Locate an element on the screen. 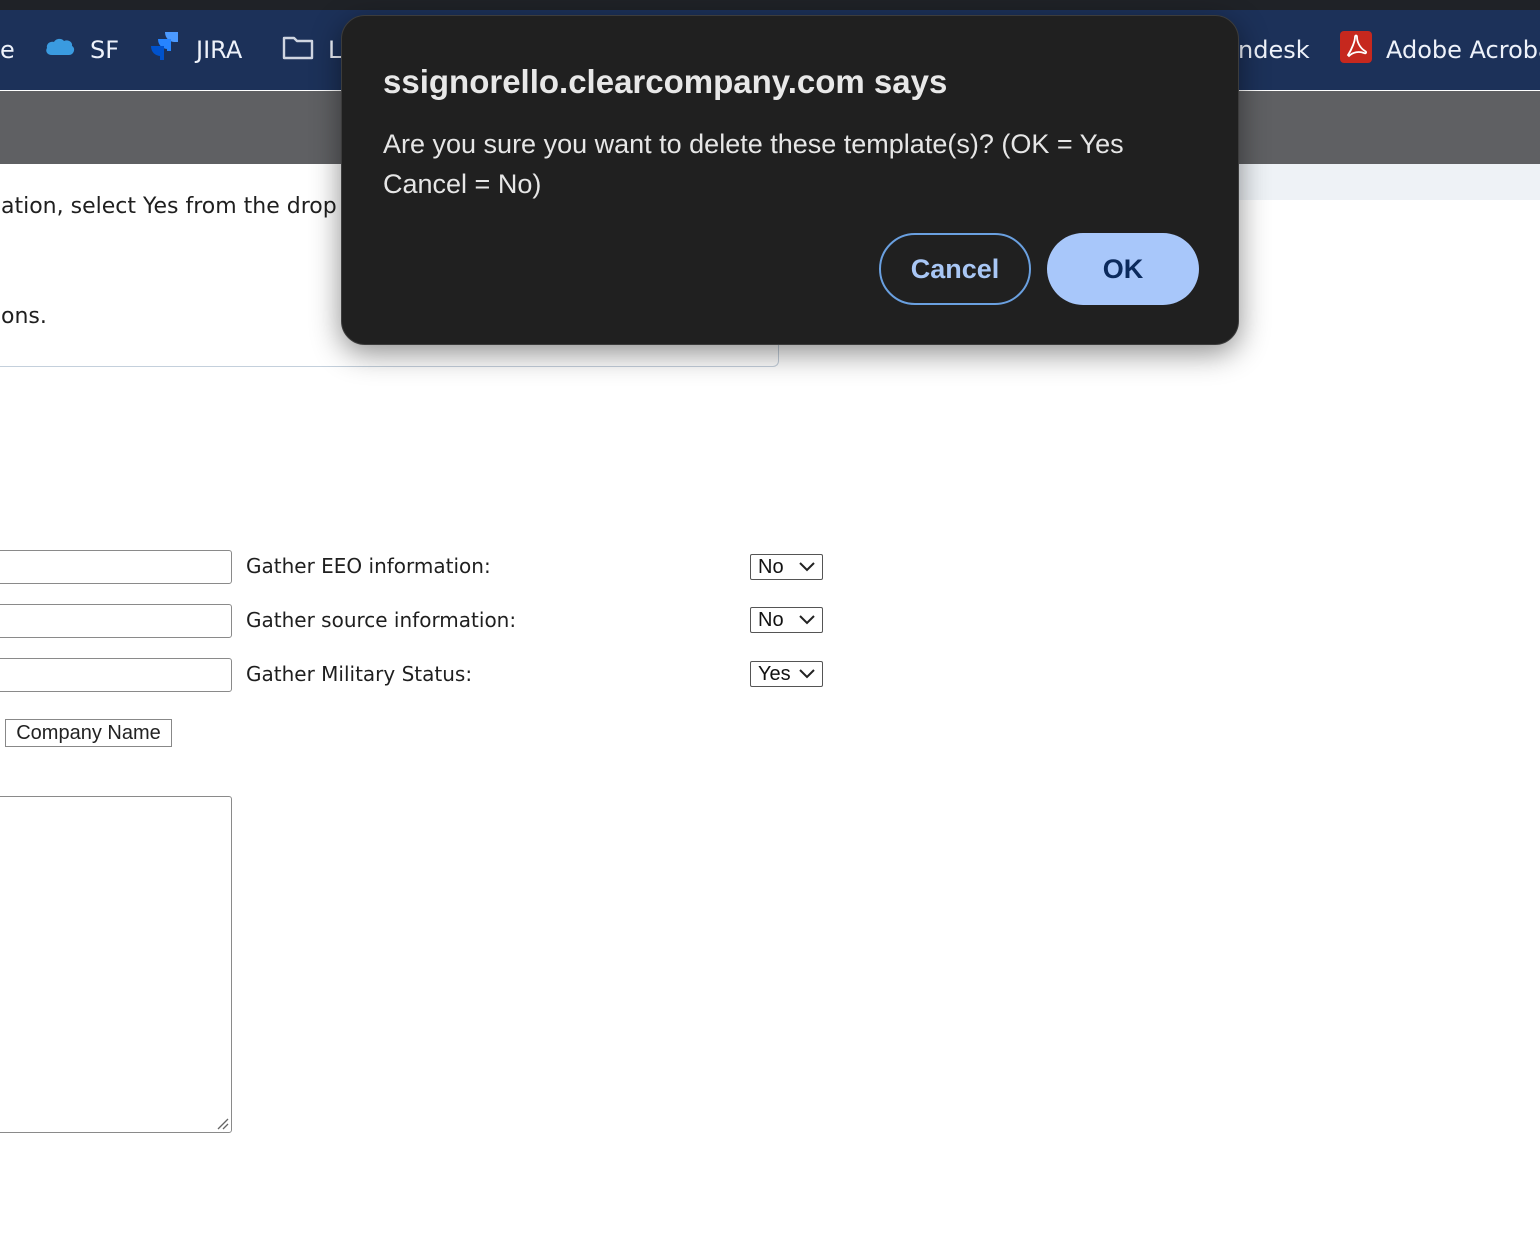 This screenshot has width=1540, height=1248. cancel-button: Cancel is located at coordinates (955, 269).